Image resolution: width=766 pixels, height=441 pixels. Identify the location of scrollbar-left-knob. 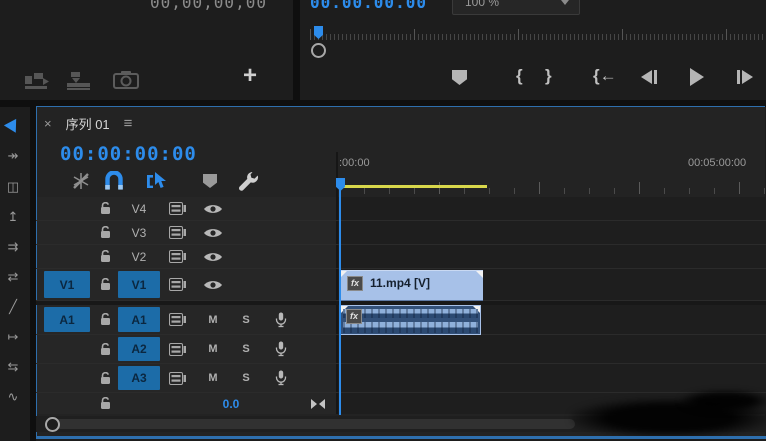
(52, 424).